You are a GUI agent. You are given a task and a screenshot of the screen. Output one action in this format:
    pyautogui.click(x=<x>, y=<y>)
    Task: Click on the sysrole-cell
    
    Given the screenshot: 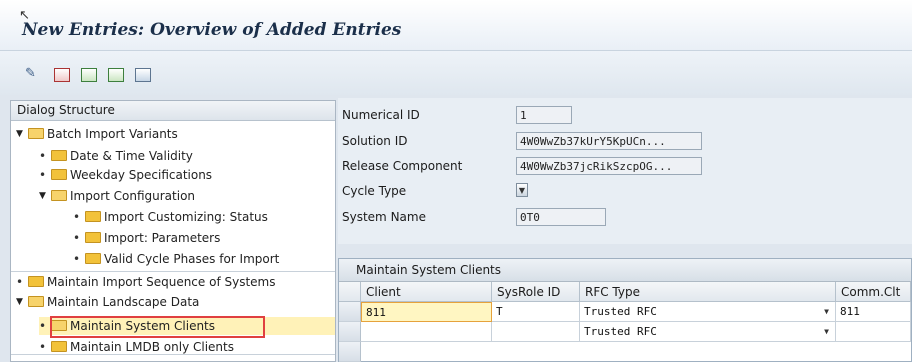 What is the action you would take?
    pyautogui.click(x=536, y=332)
    